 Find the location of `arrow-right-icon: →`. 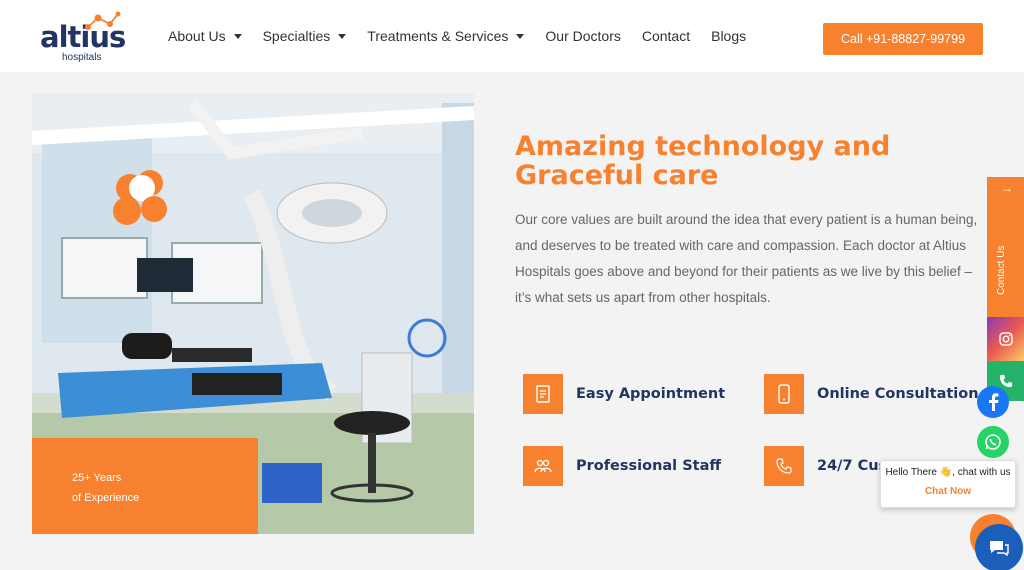

arrow-right-icon: → is located at coordinates (1007, 188).